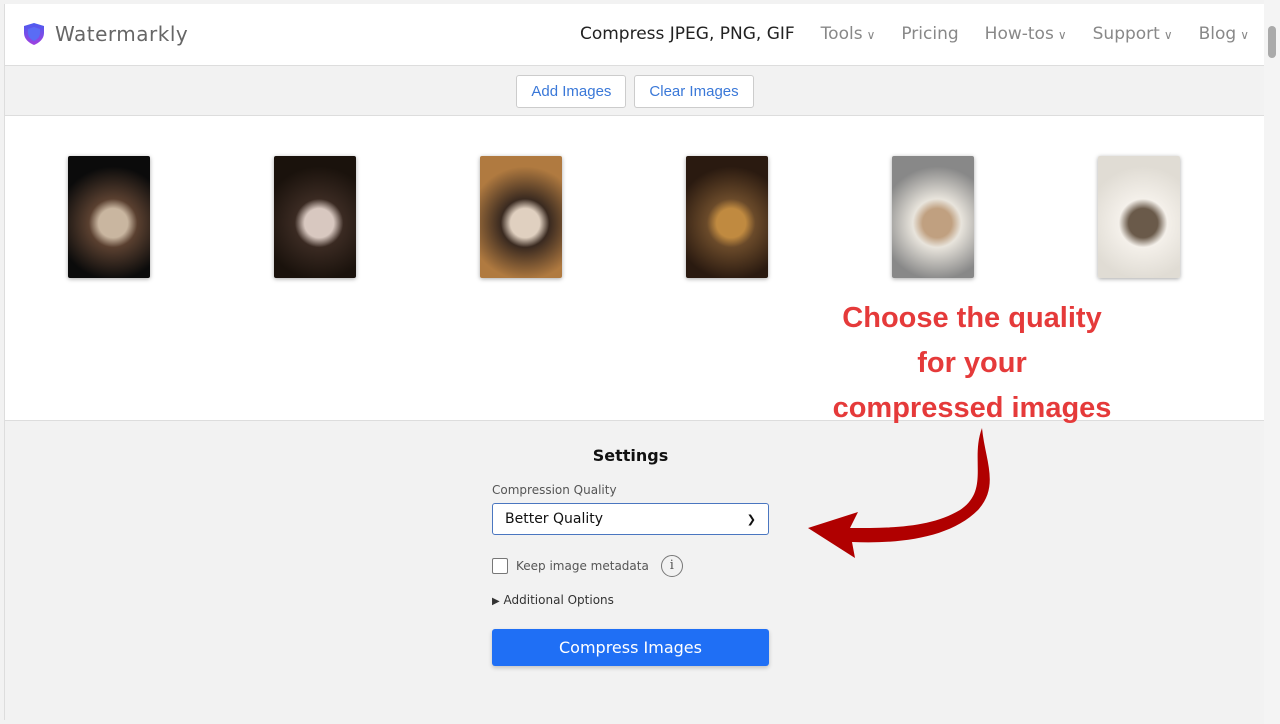  Describe the element at coordinates (1217, 34) in the screenshot. I see `nav-item-label: Blog` at that location.